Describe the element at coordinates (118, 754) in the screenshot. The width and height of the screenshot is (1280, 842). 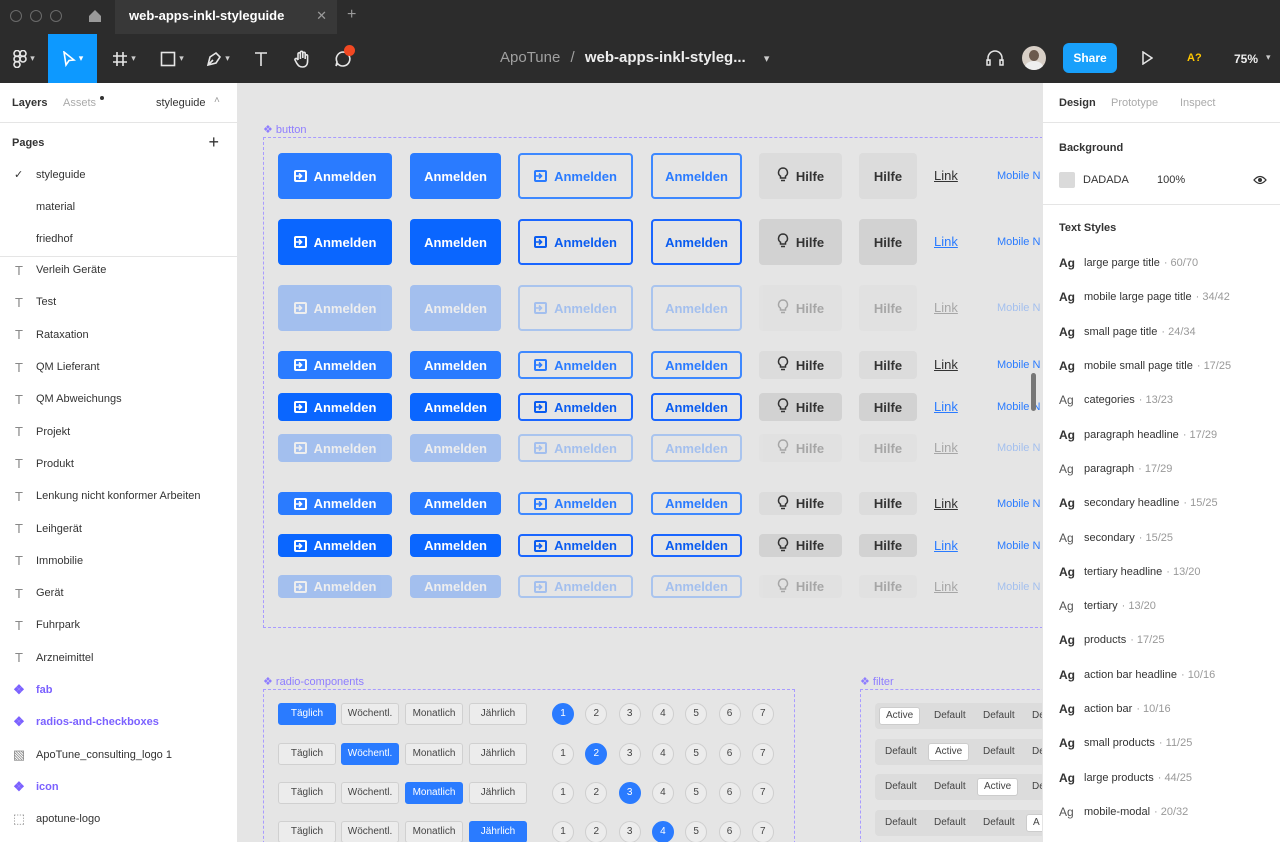
I see `layer-item: ▧ ApoTune_consulting_logo 1` at that location.